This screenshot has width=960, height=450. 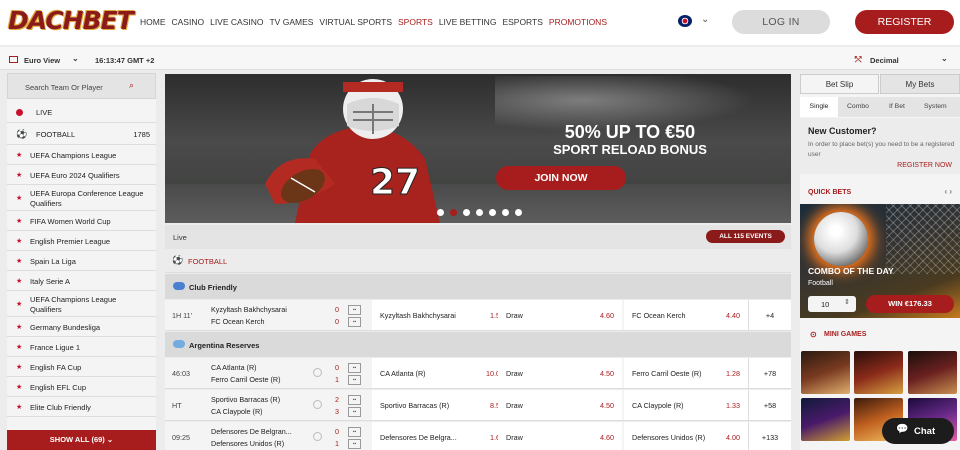 I want to click on league-header: Club Friendly, so click(x=478, y=286).